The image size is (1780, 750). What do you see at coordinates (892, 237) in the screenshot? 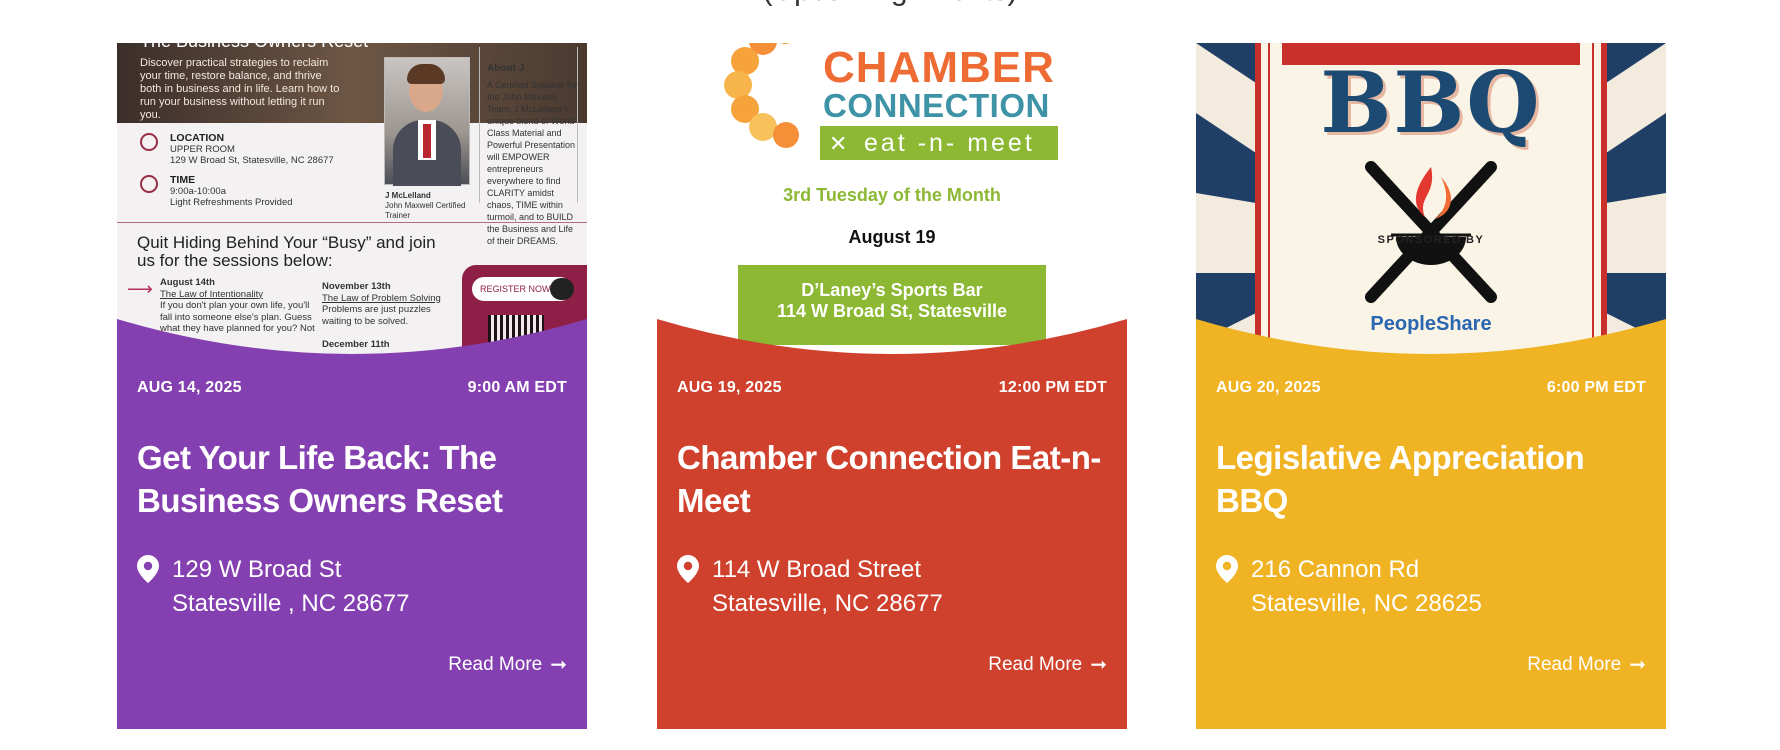
I see `flyer-date: August 19` at bounding box center [892, 237].